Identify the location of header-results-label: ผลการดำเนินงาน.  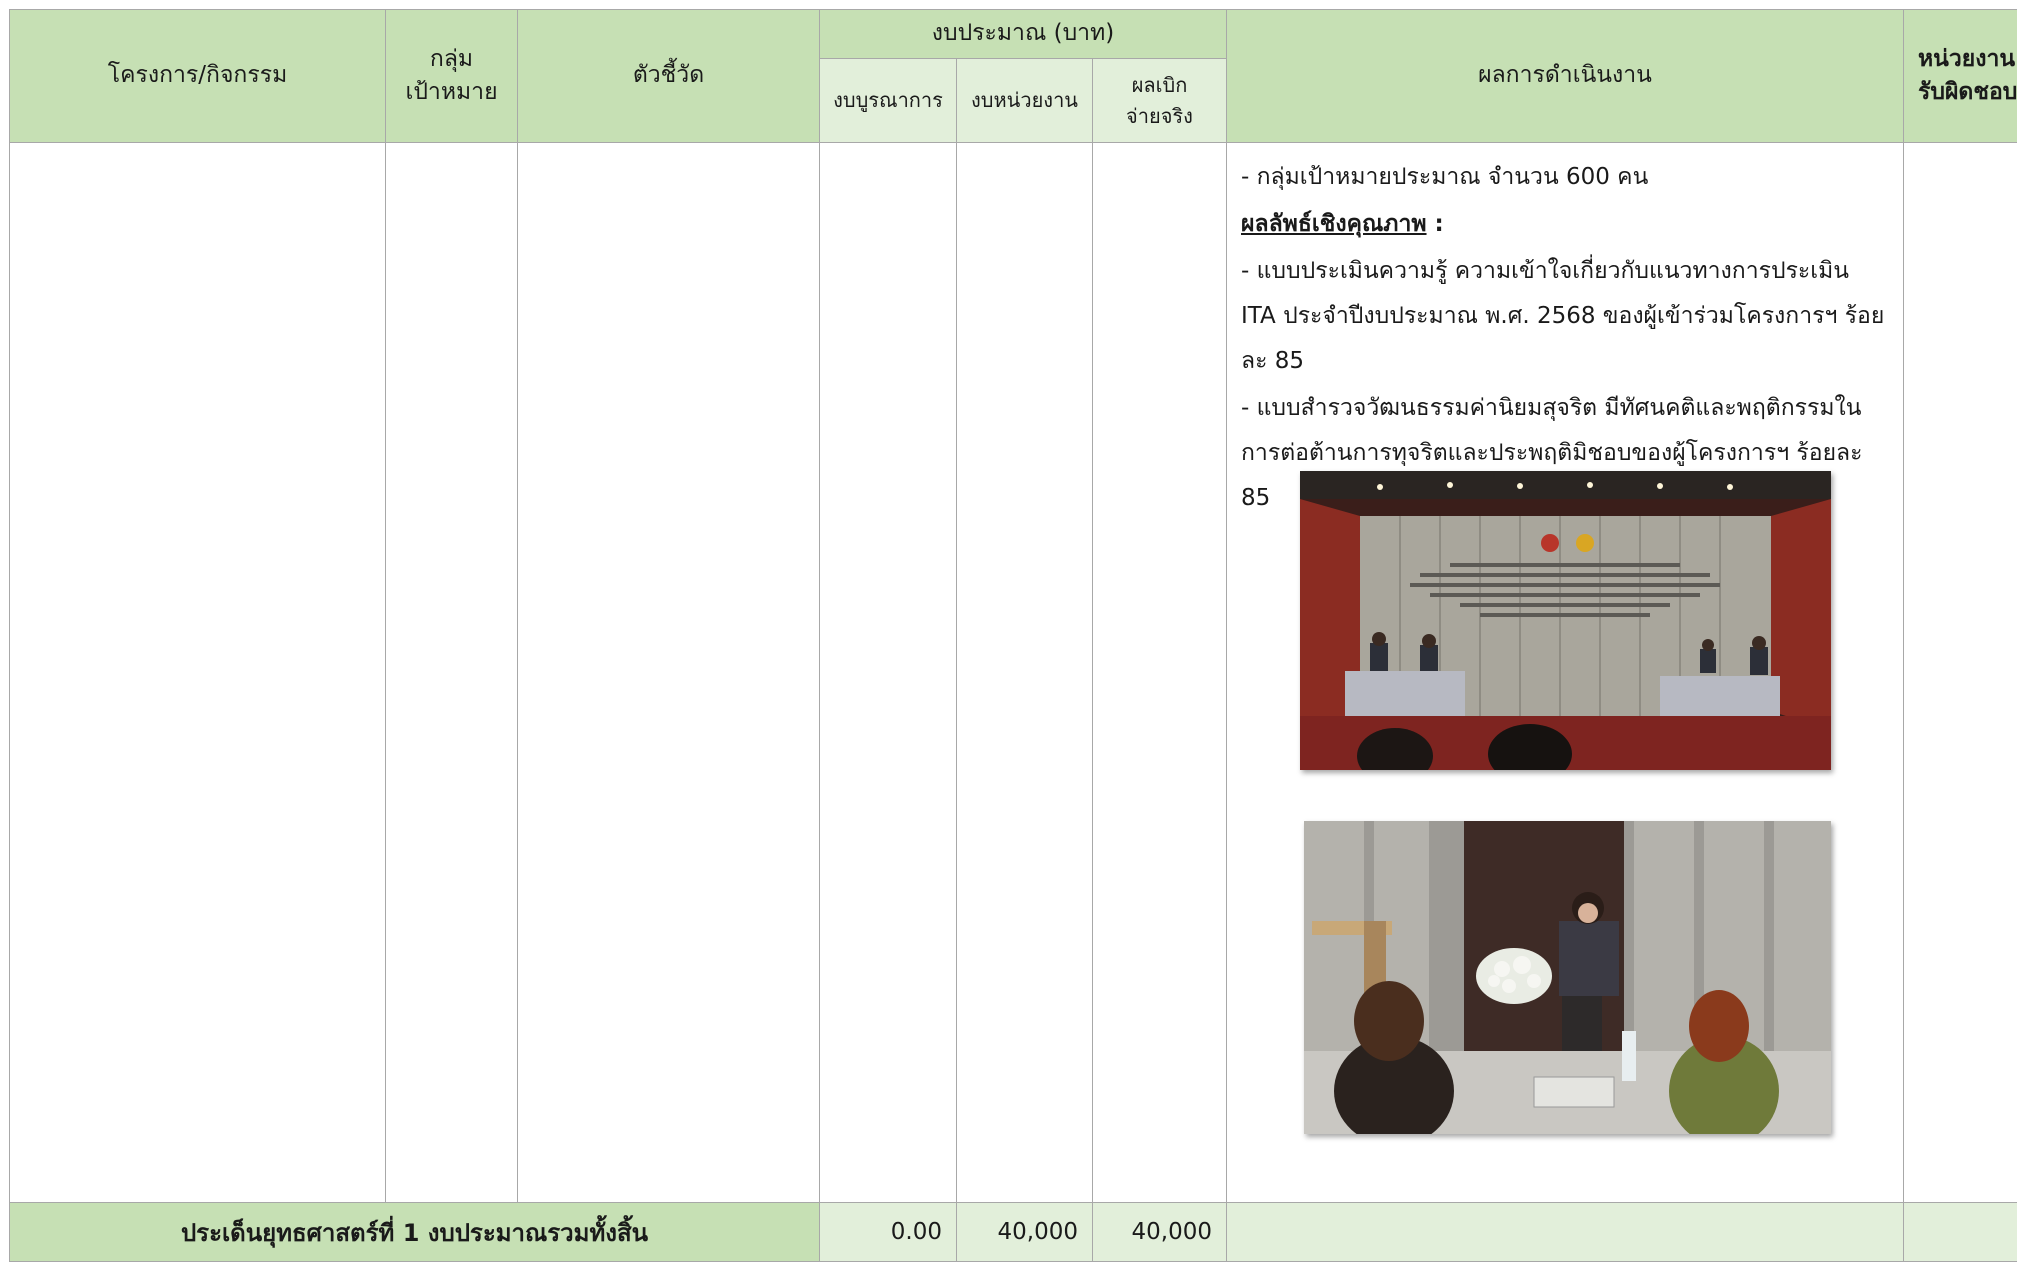
(1565, 75).